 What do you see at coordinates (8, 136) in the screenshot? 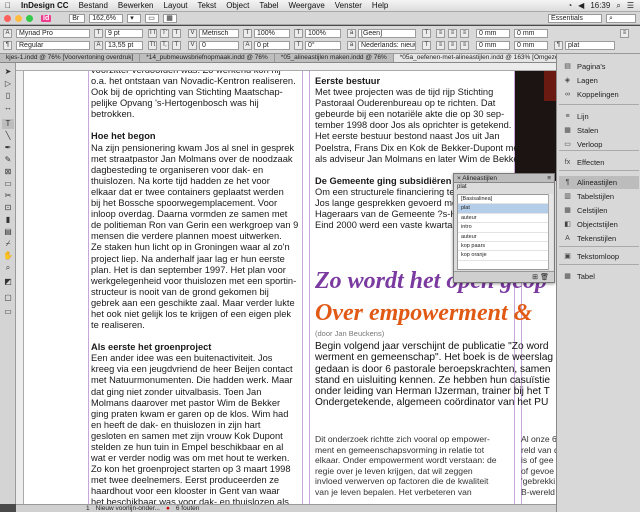
I see `line-tool-icon: ╲` at bounding box center [8, 136].